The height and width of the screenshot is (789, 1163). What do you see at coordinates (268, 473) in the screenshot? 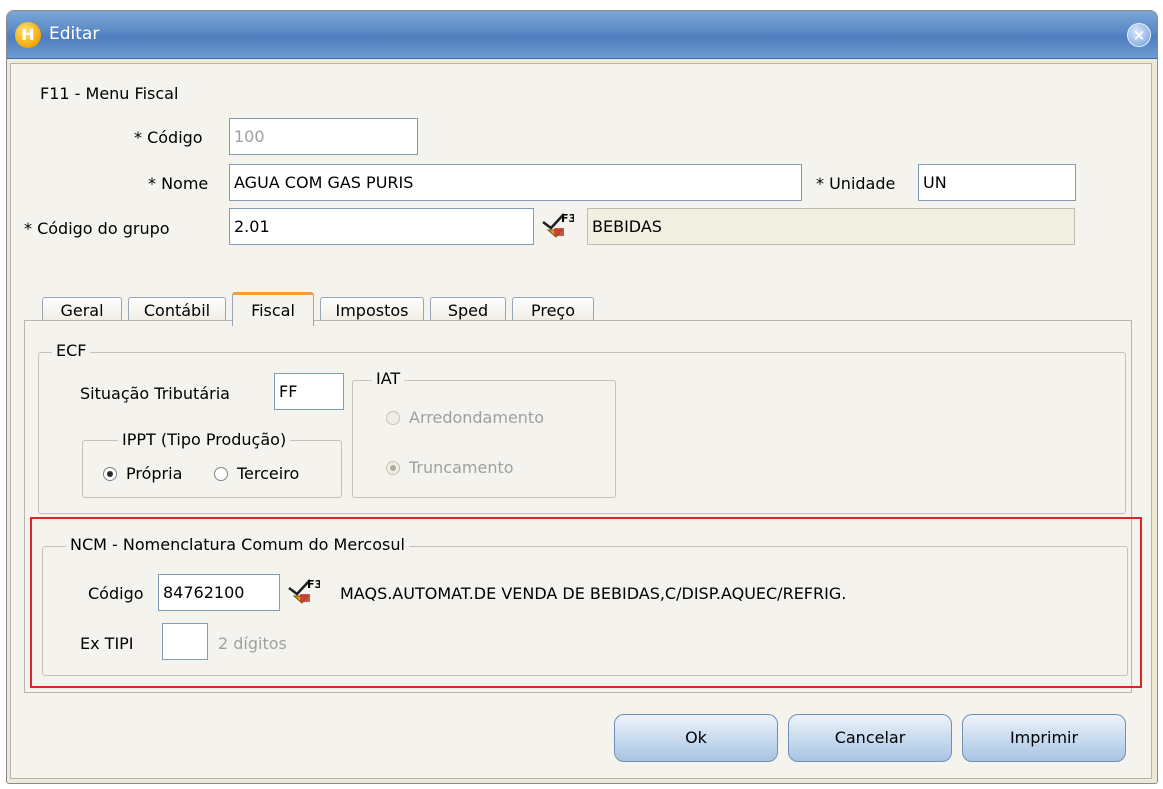
I see `terceiro-label: Terceiro` at bounding box center [268, 473].